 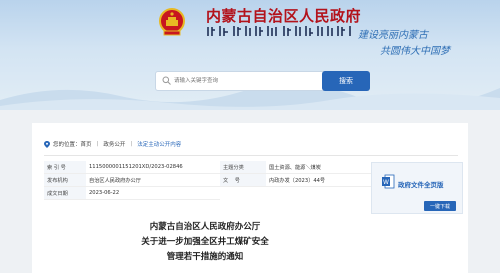 What do you see at coordinates (243, 167) in the screenshot?
I see `category-label: 主题分类` at bounding box center [243, 167].